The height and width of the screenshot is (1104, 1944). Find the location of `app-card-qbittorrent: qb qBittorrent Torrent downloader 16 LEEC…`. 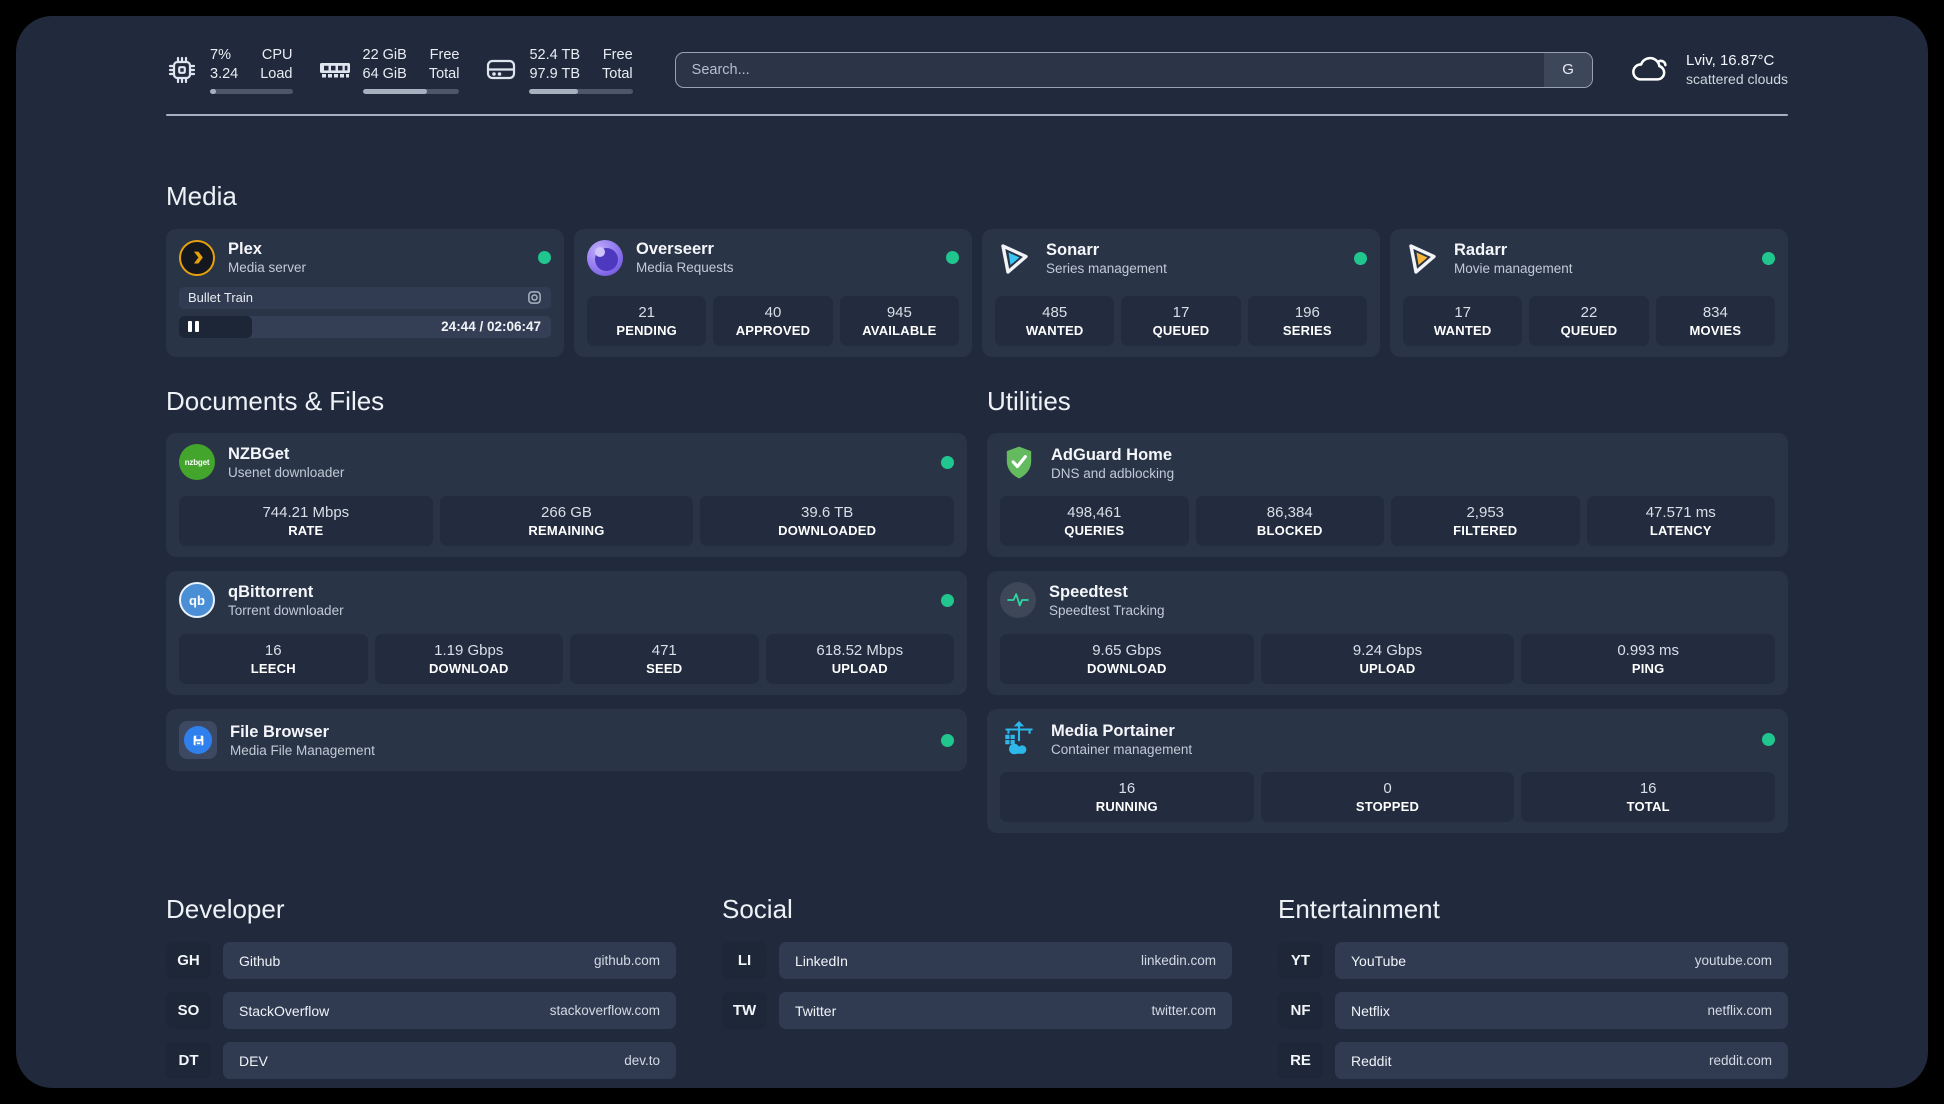

app-card-qbittorrent: qb qBittorrent Torrent downloader 16 LEEC… is located at coordinates (566, 633).